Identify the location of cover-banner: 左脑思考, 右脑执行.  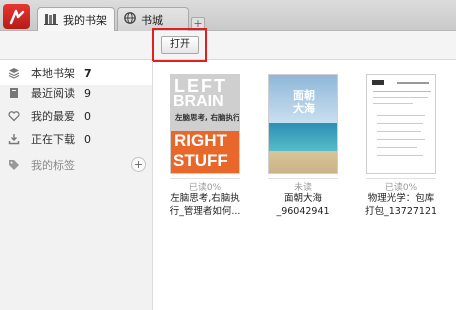
(207, 117).